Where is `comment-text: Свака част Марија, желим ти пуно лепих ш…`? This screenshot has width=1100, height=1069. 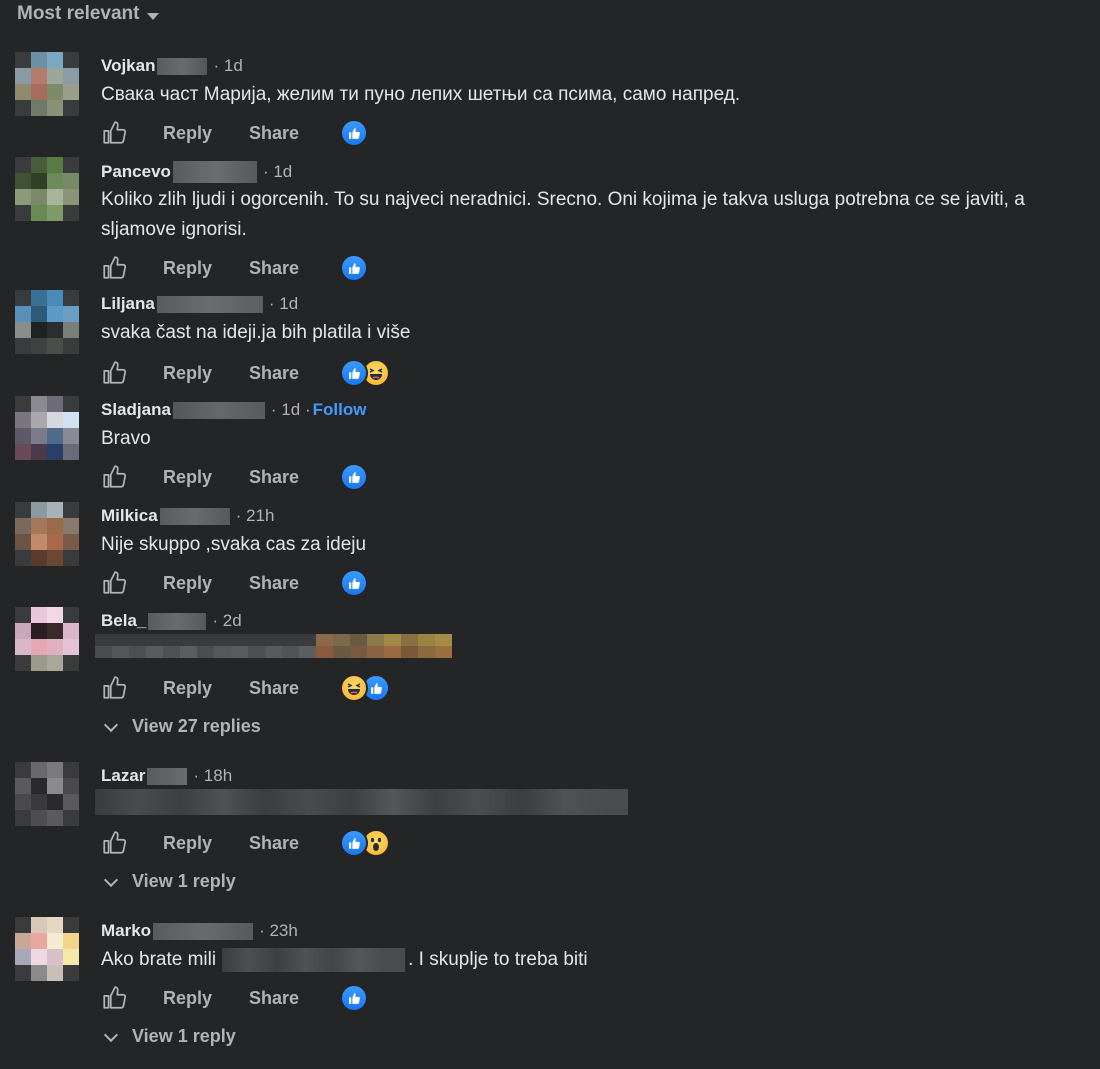
comment-text: Свака част Марија, желим ти пуно лепих ш… is located at coordinates (421, 94).